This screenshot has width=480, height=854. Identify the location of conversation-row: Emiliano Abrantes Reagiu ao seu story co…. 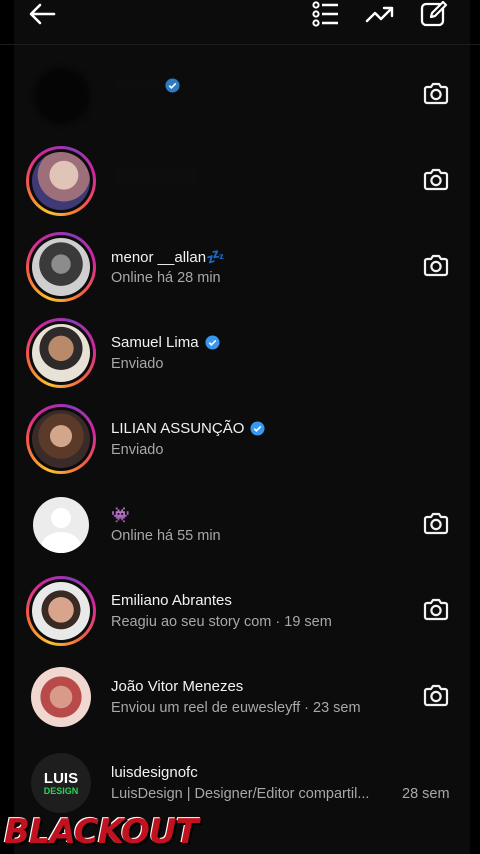
(240, 611).